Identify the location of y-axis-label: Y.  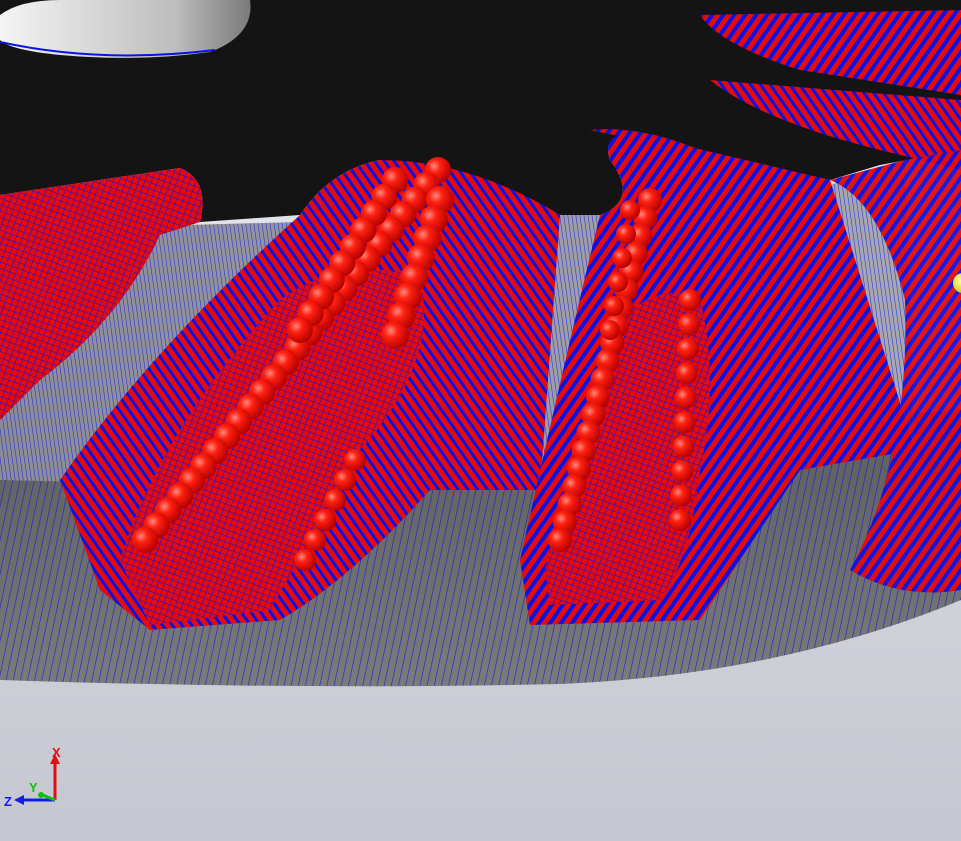
(33, 787).